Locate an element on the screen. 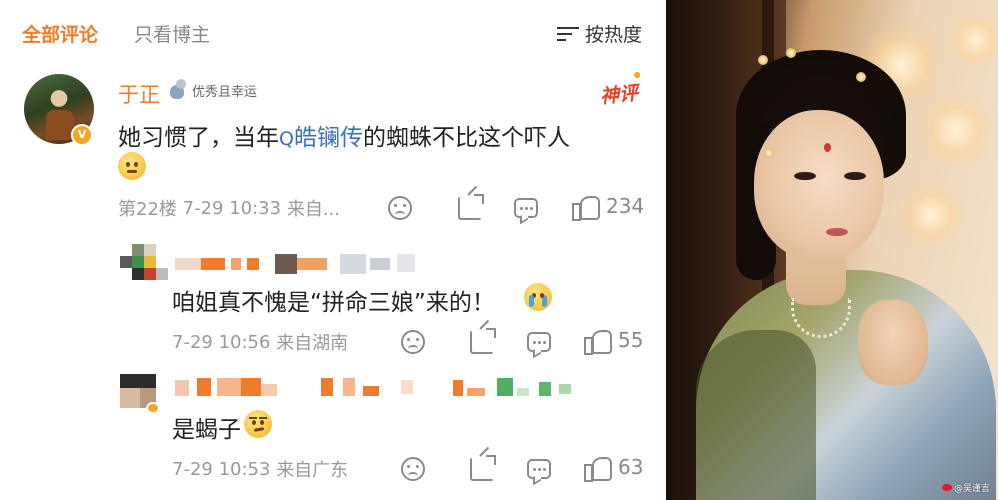  topic-name: 皓镧传 is located at coordinates (328, 138).